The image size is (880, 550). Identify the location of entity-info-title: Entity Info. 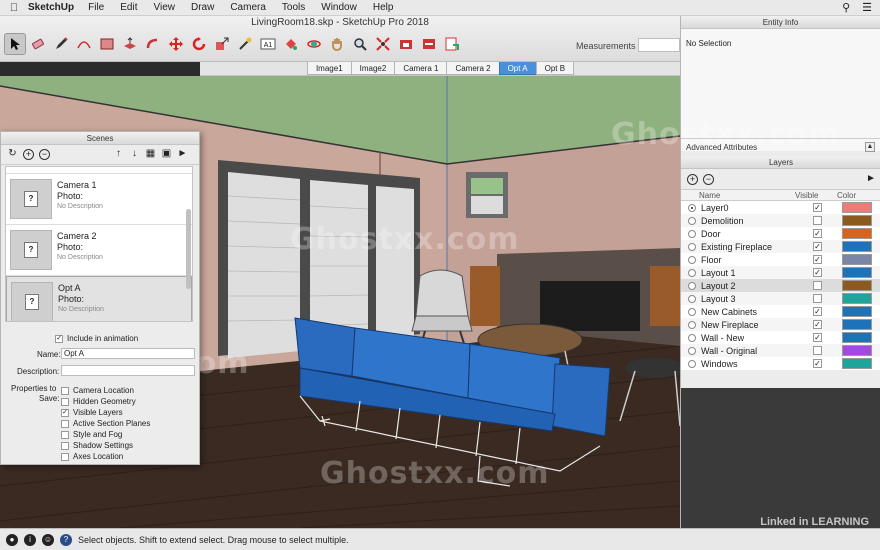
(780, 22).